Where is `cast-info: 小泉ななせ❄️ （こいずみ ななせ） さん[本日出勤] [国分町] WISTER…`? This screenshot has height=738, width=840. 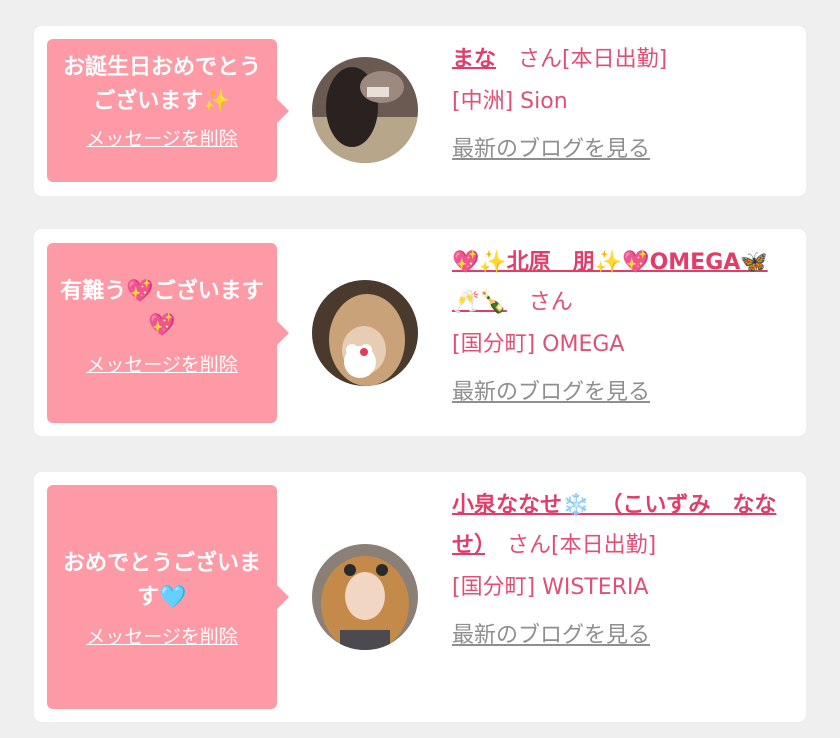 cast-info: 小泉ななせ❄️ （こいずみ ななせ） さん[本日出勤] [国分町] WISTER… is located at coordinates (622, 571).